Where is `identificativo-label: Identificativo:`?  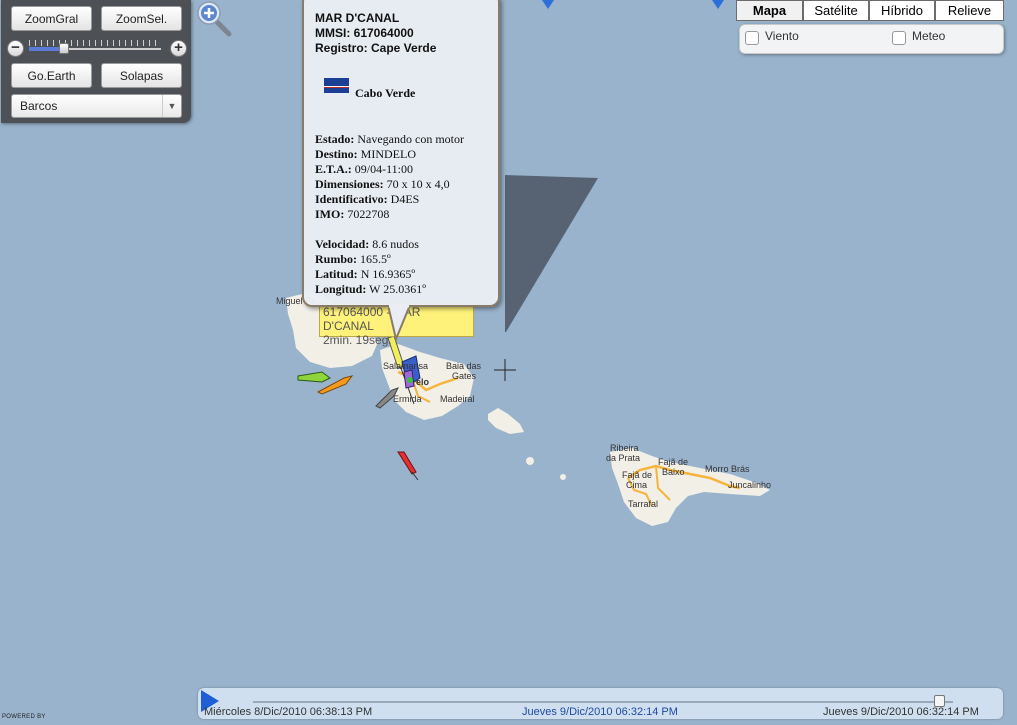
identificativo-label: Identificativo: is located at coordinates (351, 199).